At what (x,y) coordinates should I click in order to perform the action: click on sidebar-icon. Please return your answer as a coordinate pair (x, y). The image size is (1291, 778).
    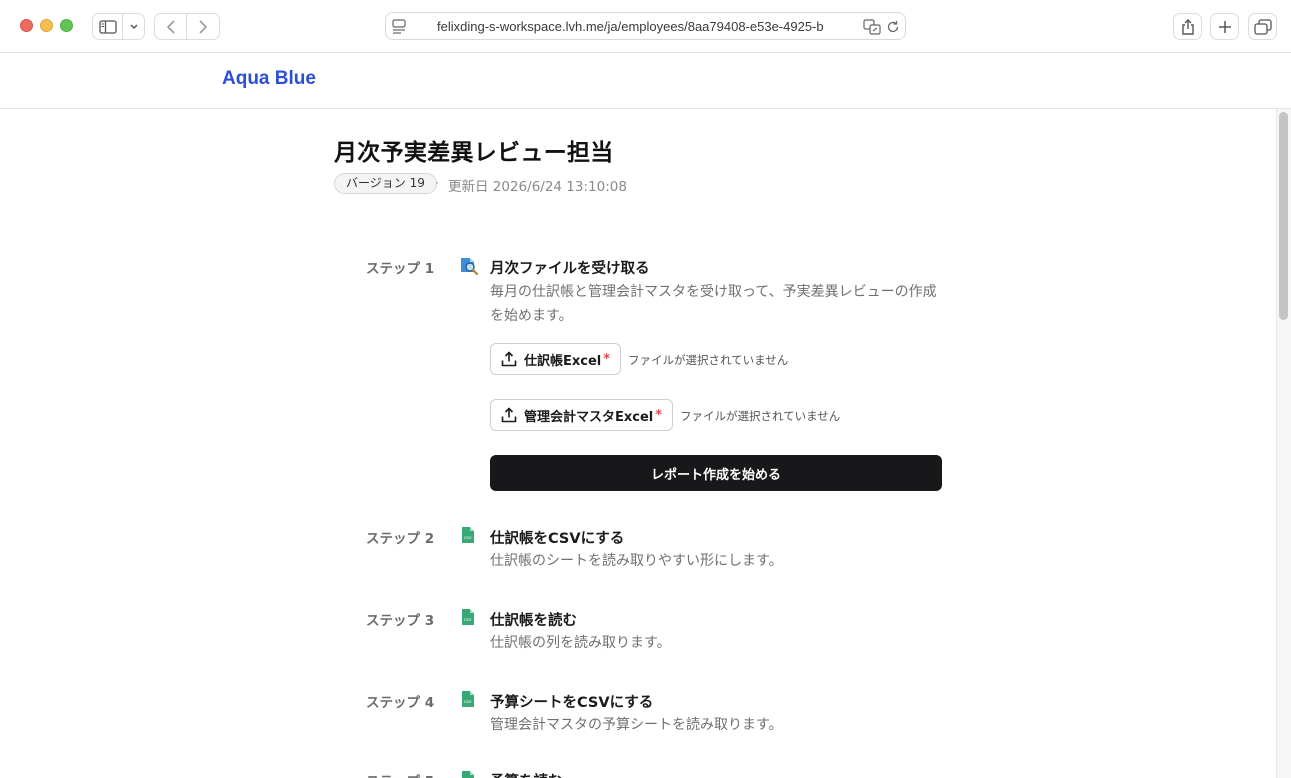
    Looking at the image, I should click on (107, 26).